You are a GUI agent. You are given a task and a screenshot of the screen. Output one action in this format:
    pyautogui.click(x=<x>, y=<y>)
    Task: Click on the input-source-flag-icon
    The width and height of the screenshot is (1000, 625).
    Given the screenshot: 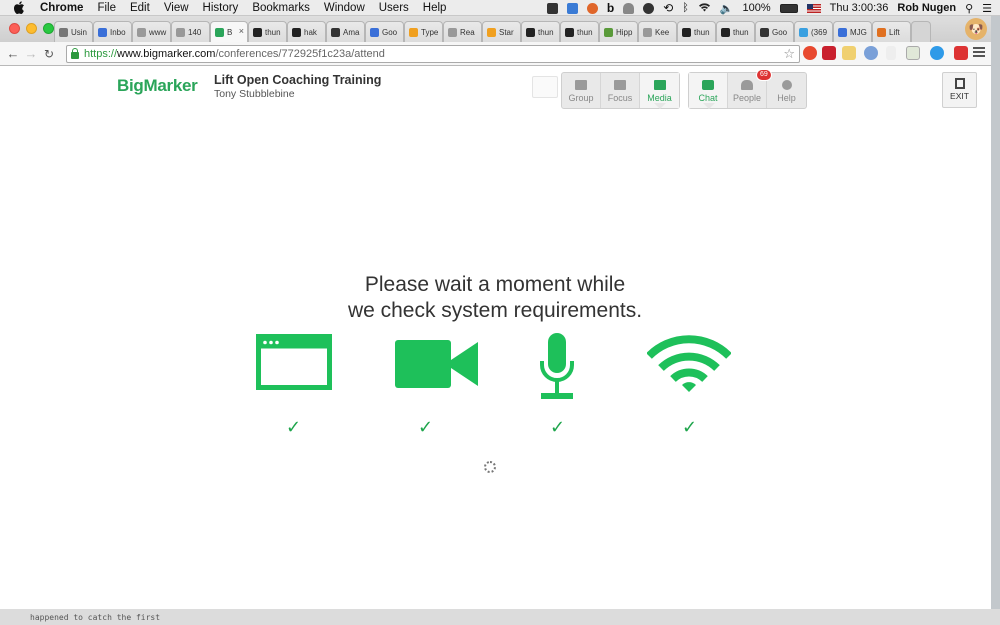 What is the action you would take?
    pyautogui.click(x=813, y=8)
    